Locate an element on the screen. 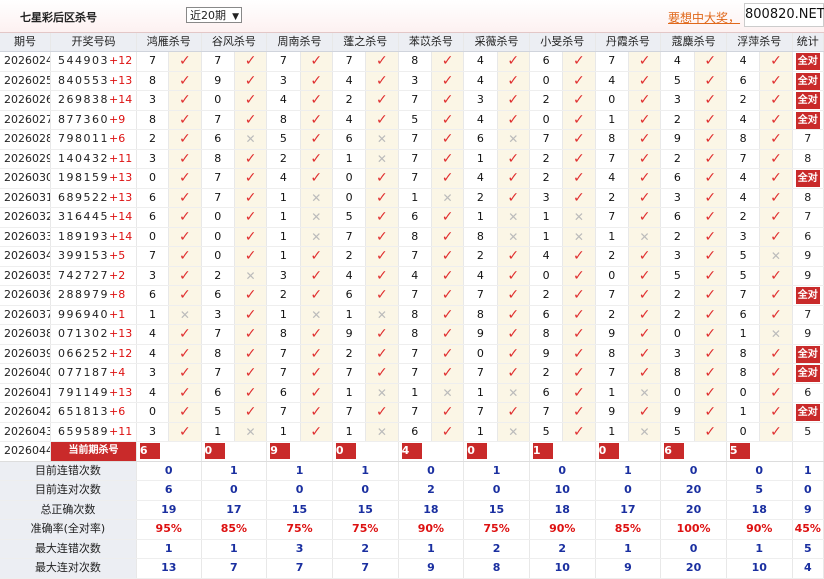 The image size is (824, 579). ad-link: 要想中大奖， is located at coordinates (704, 17).